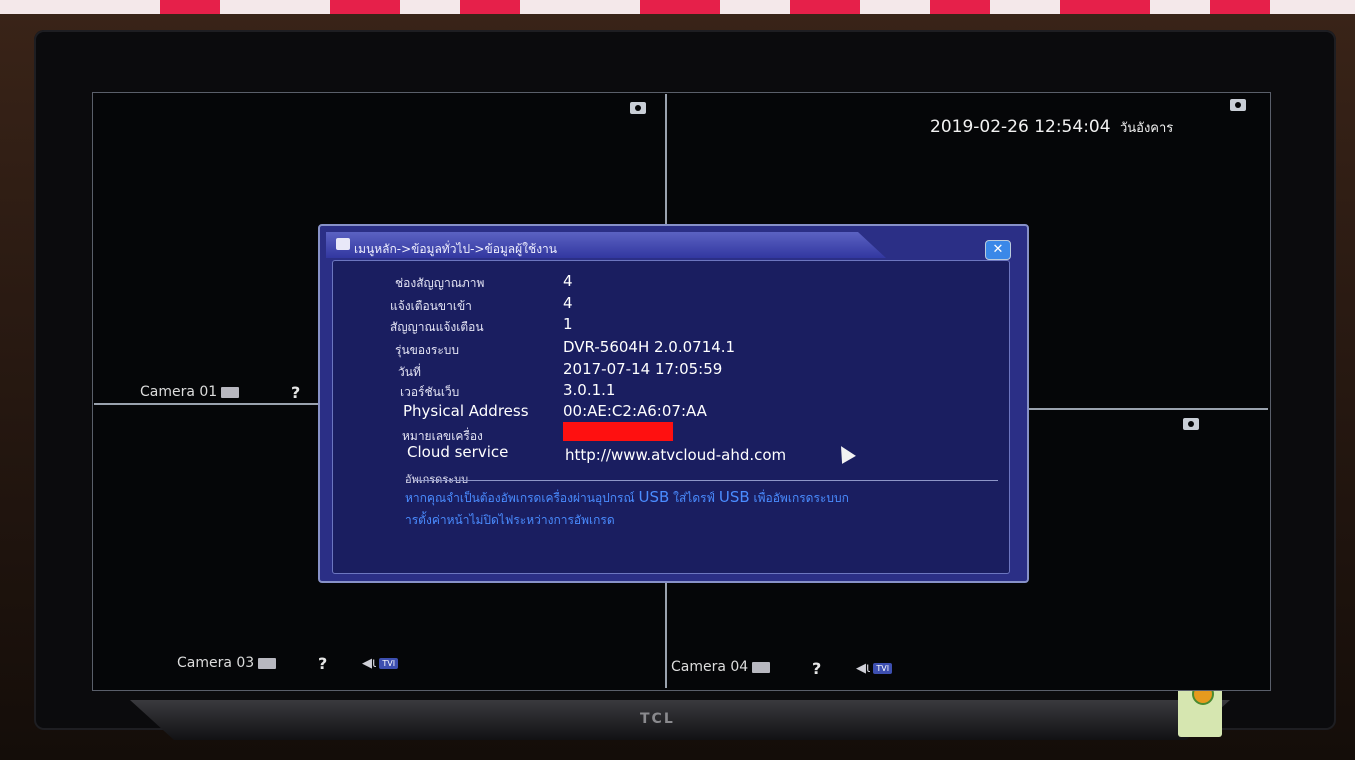 The height and width of the screenshot is (760, 1355). I want to click on info-label-video-channels: ช่องสัญญาณภาพ, so click(440, 283).